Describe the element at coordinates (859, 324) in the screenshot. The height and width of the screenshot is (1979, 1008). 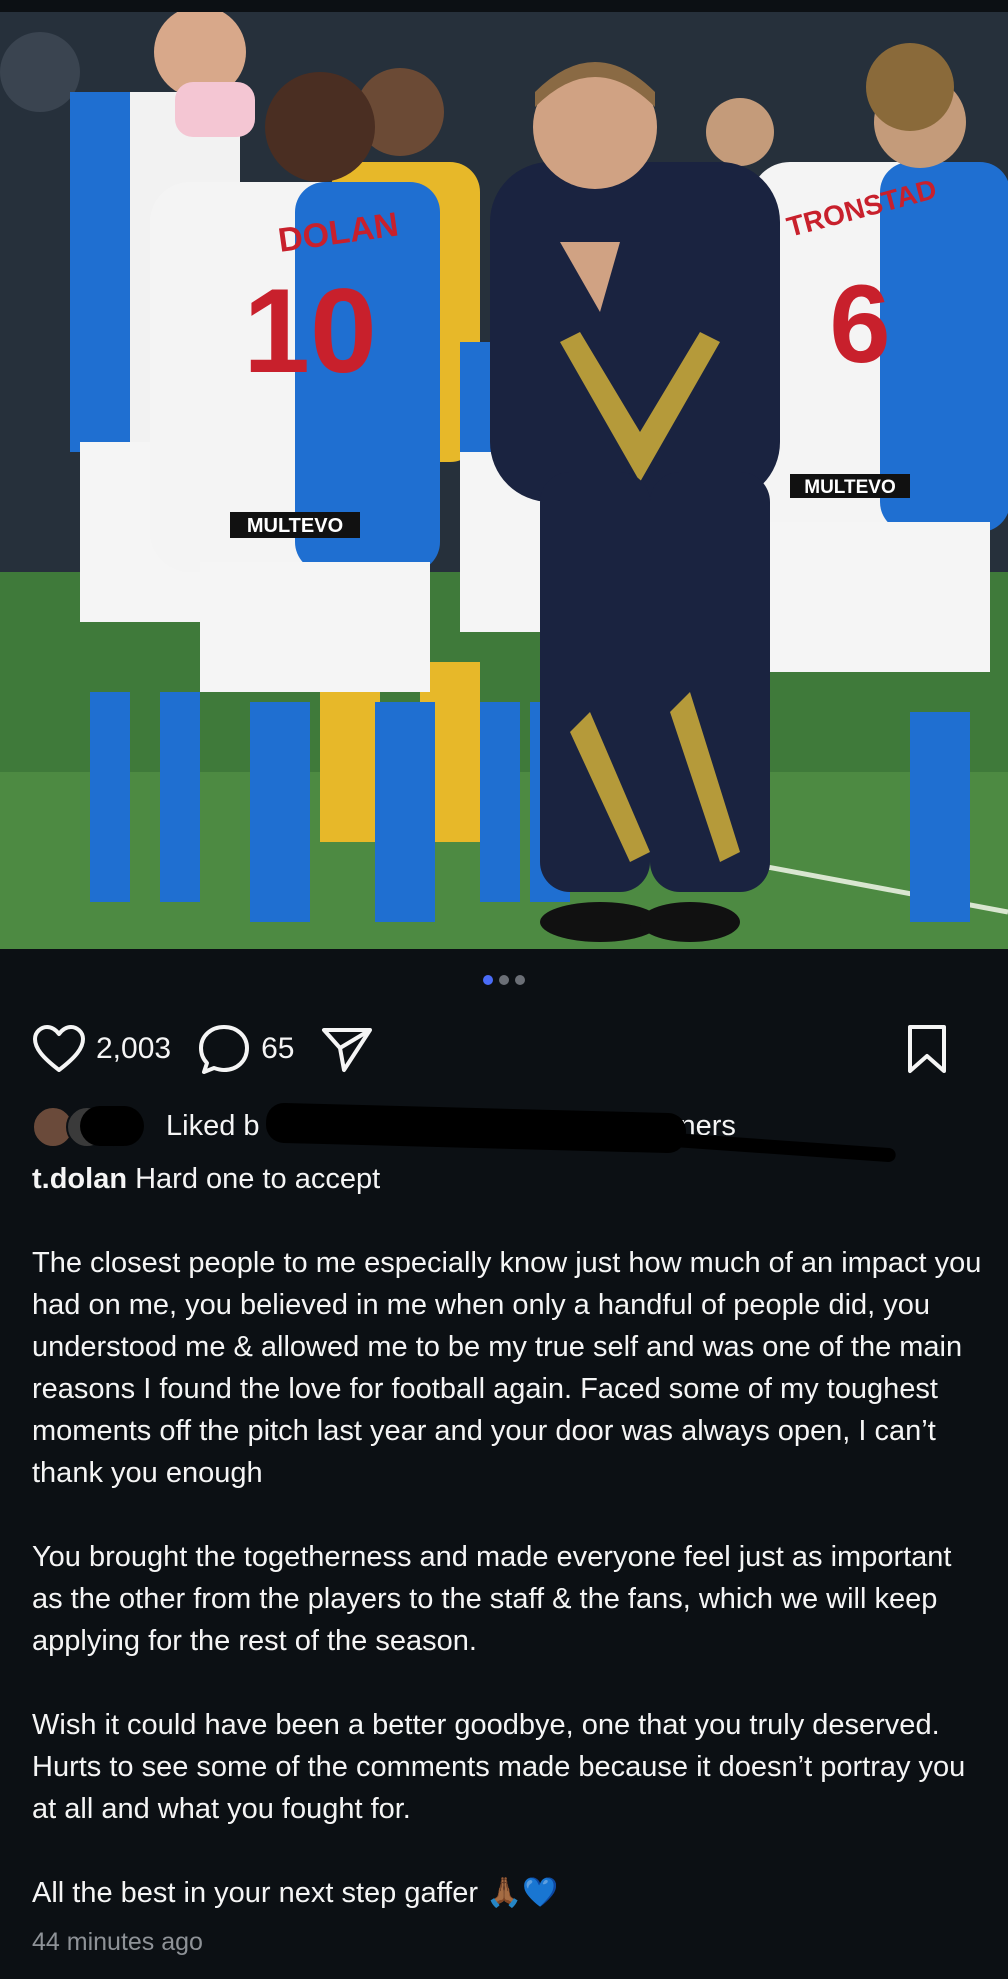
I see `shirt-number-tronstad: 6` at that location.